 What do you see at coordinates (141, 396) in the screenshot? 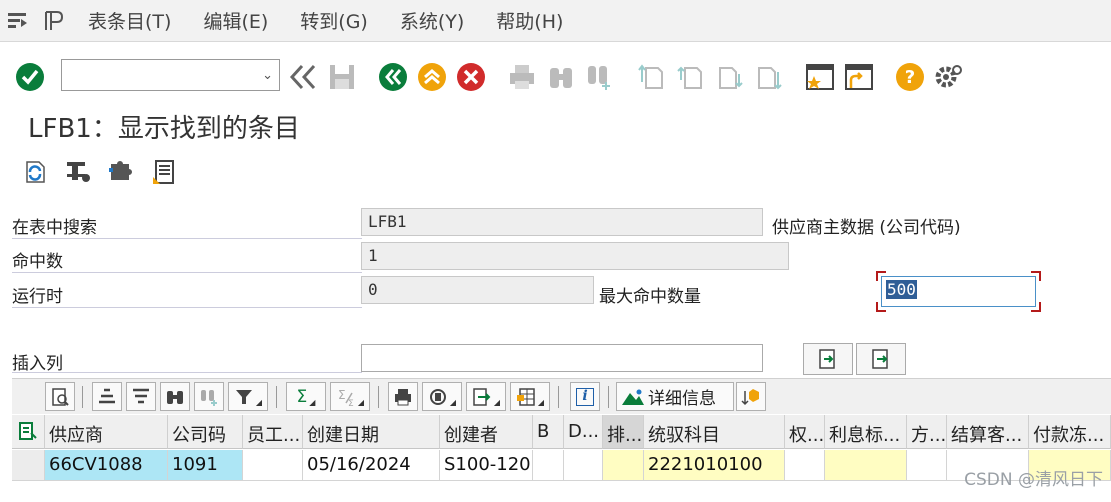
I see `sort-descending-icon` at bounding box center [141, 396].